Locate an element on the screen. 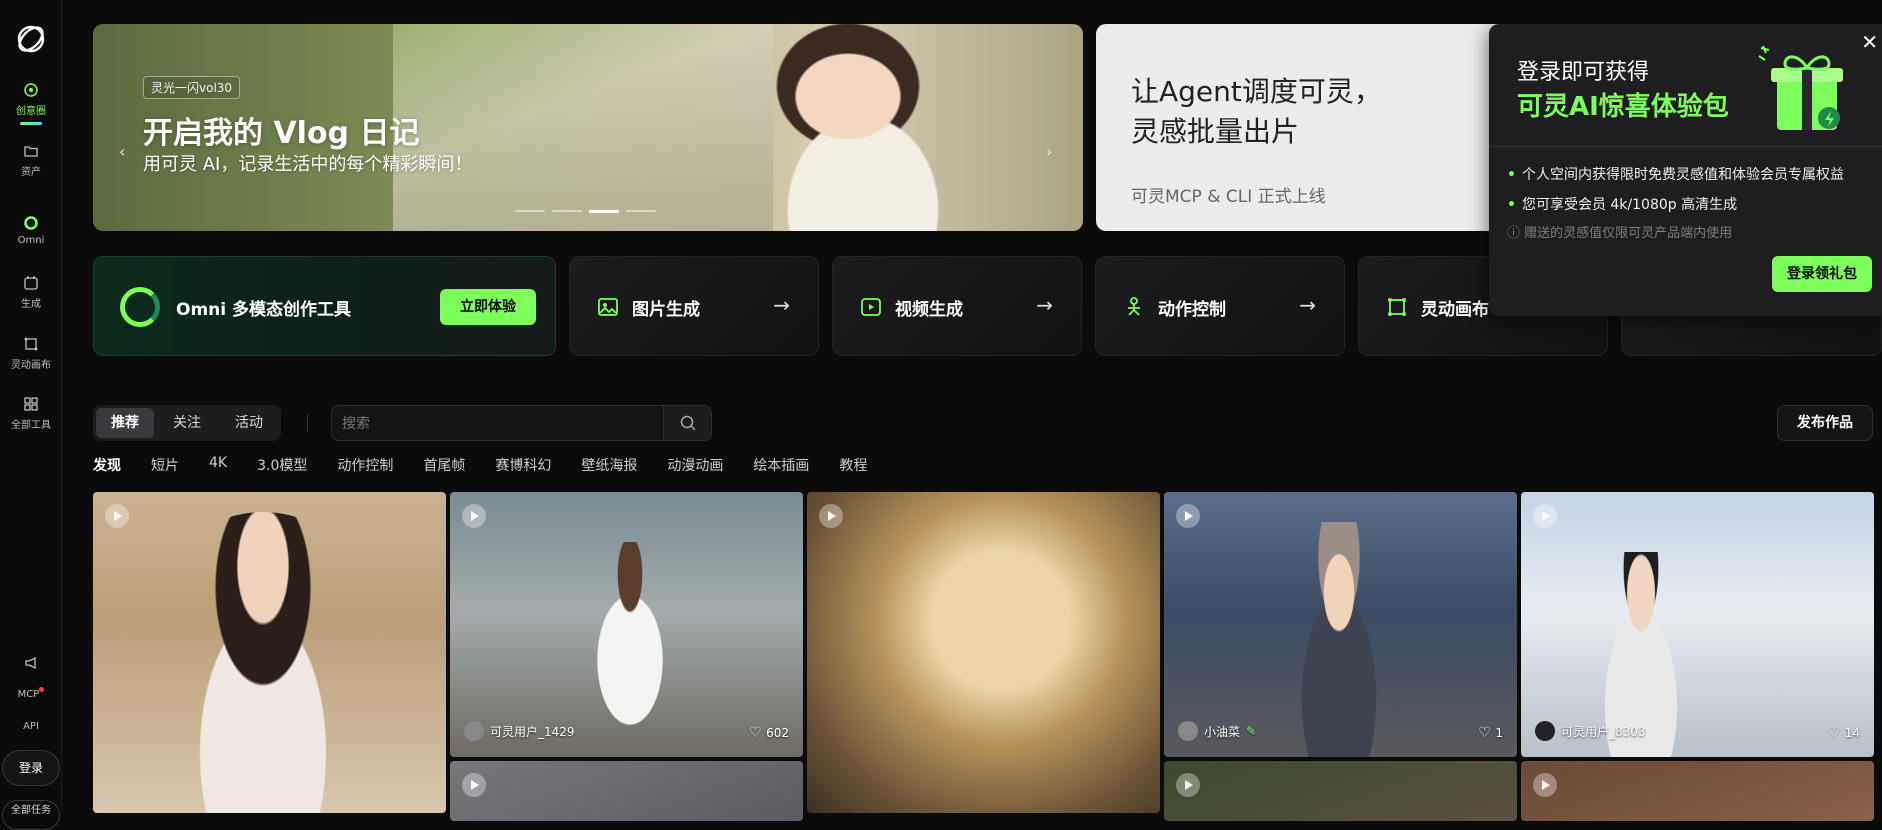 This screenshot has width=1882, height=830. author-name: 可灵用户_8303 is located at coordinates (1603, 731).